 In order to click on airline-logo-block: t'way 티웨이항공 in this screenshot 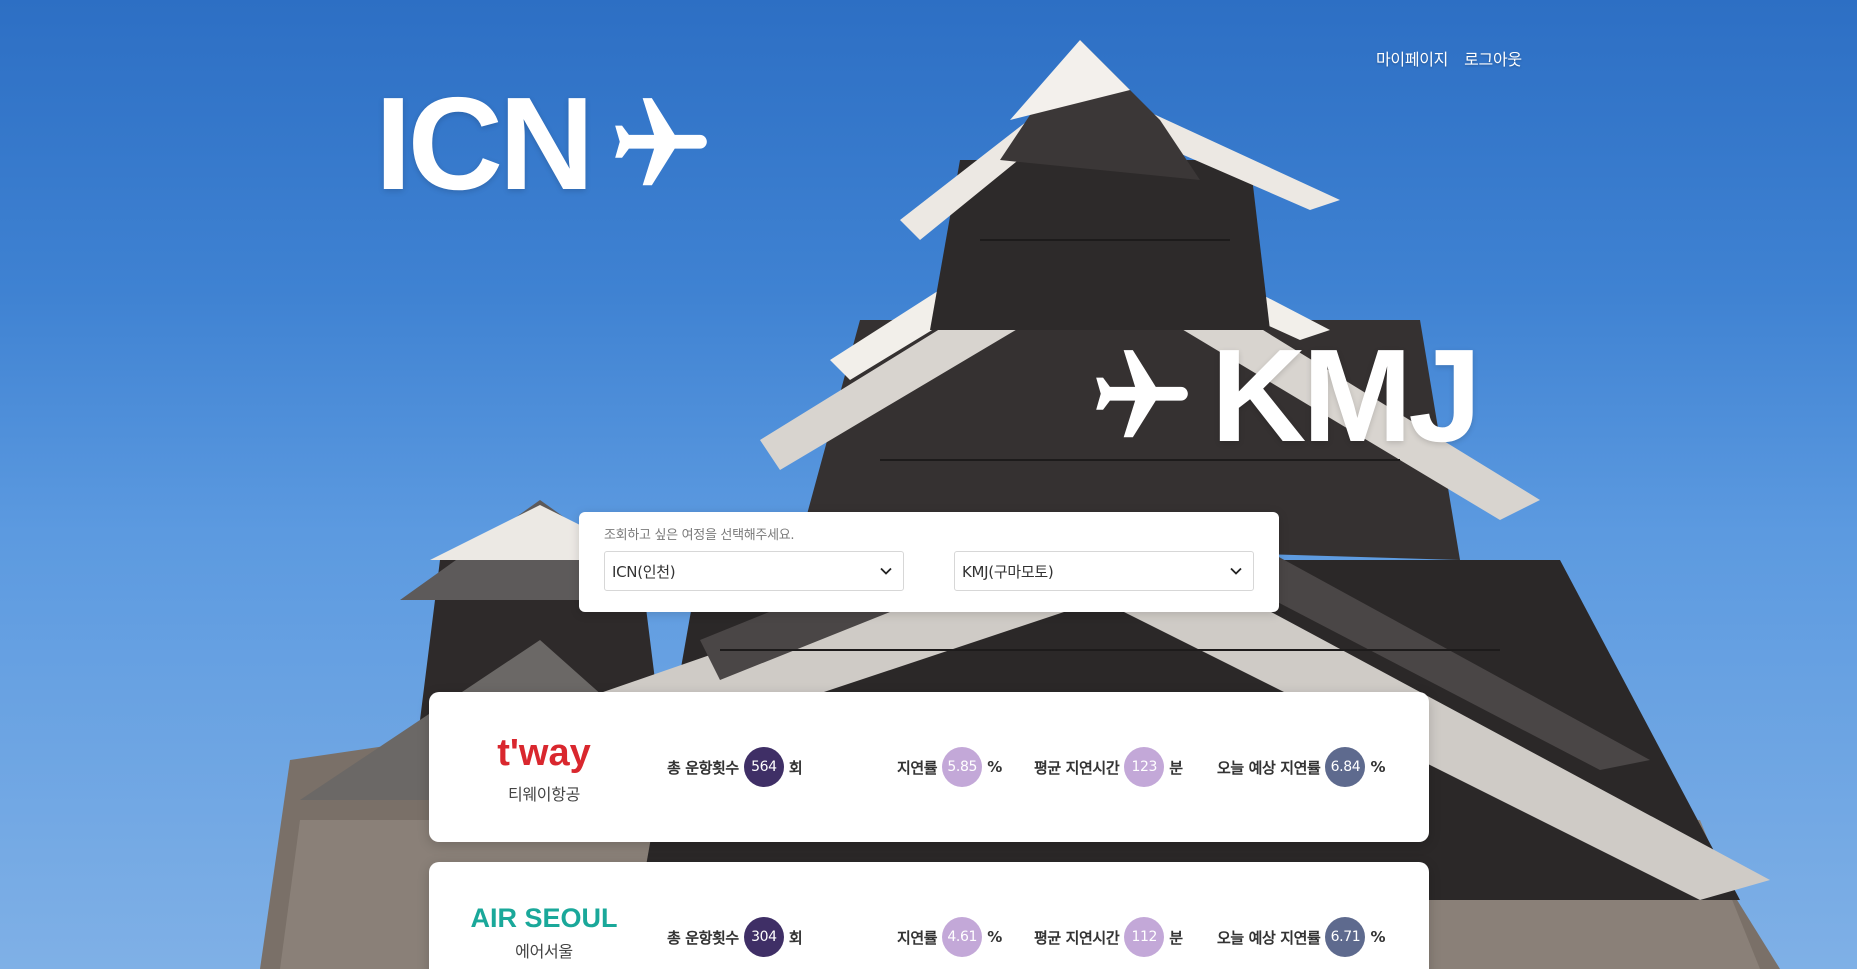, I will do `click(544, 767)`.